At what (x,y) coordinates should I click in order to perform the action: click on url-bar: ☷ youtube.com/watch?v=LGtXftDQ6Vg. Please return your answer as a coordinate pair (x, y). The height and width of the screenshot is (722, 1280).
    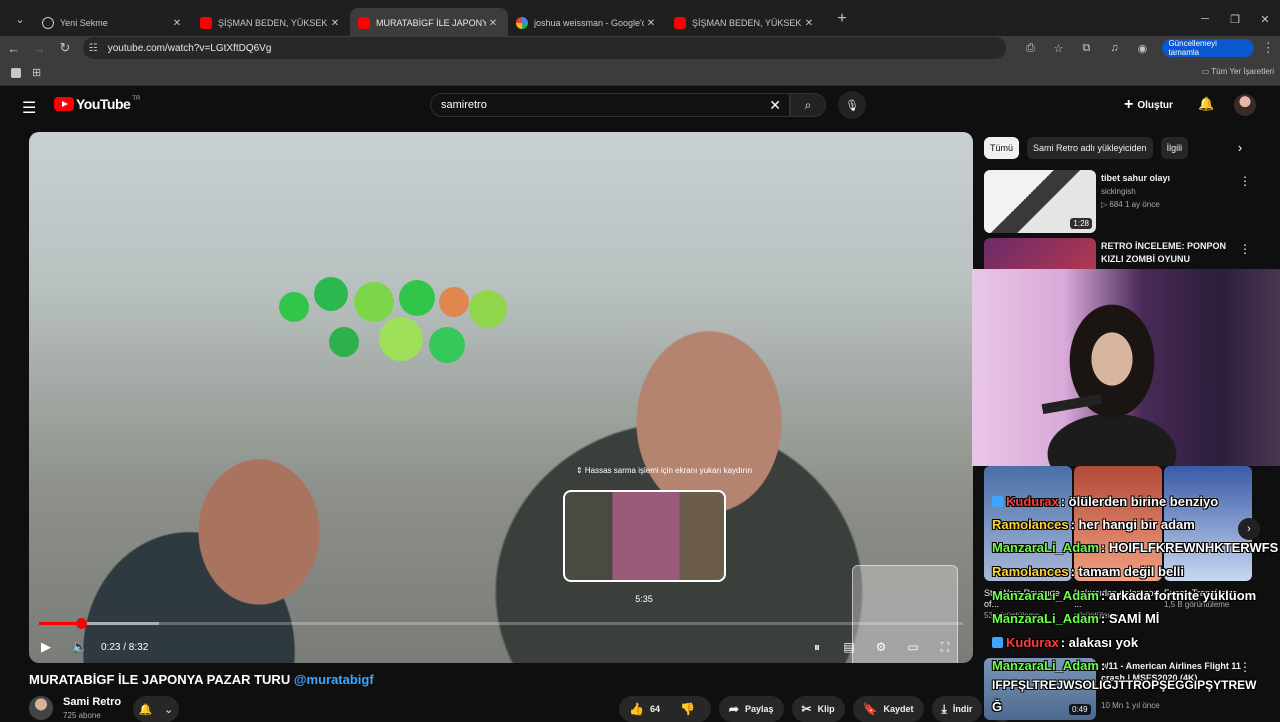
    Looking at the image, I should click on (544, 48).